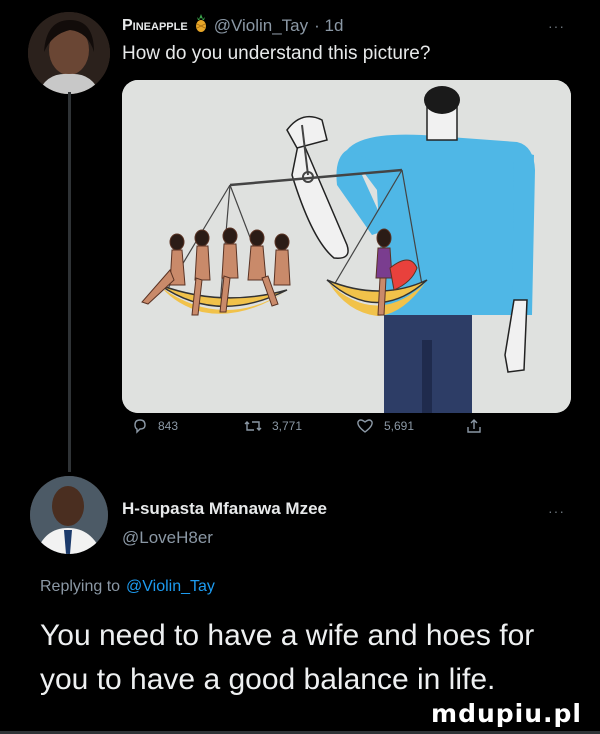  What do you see at coordinates (253, 426) in the screenshot?
I see `retweet-icon` at bounding box center [253, 426].